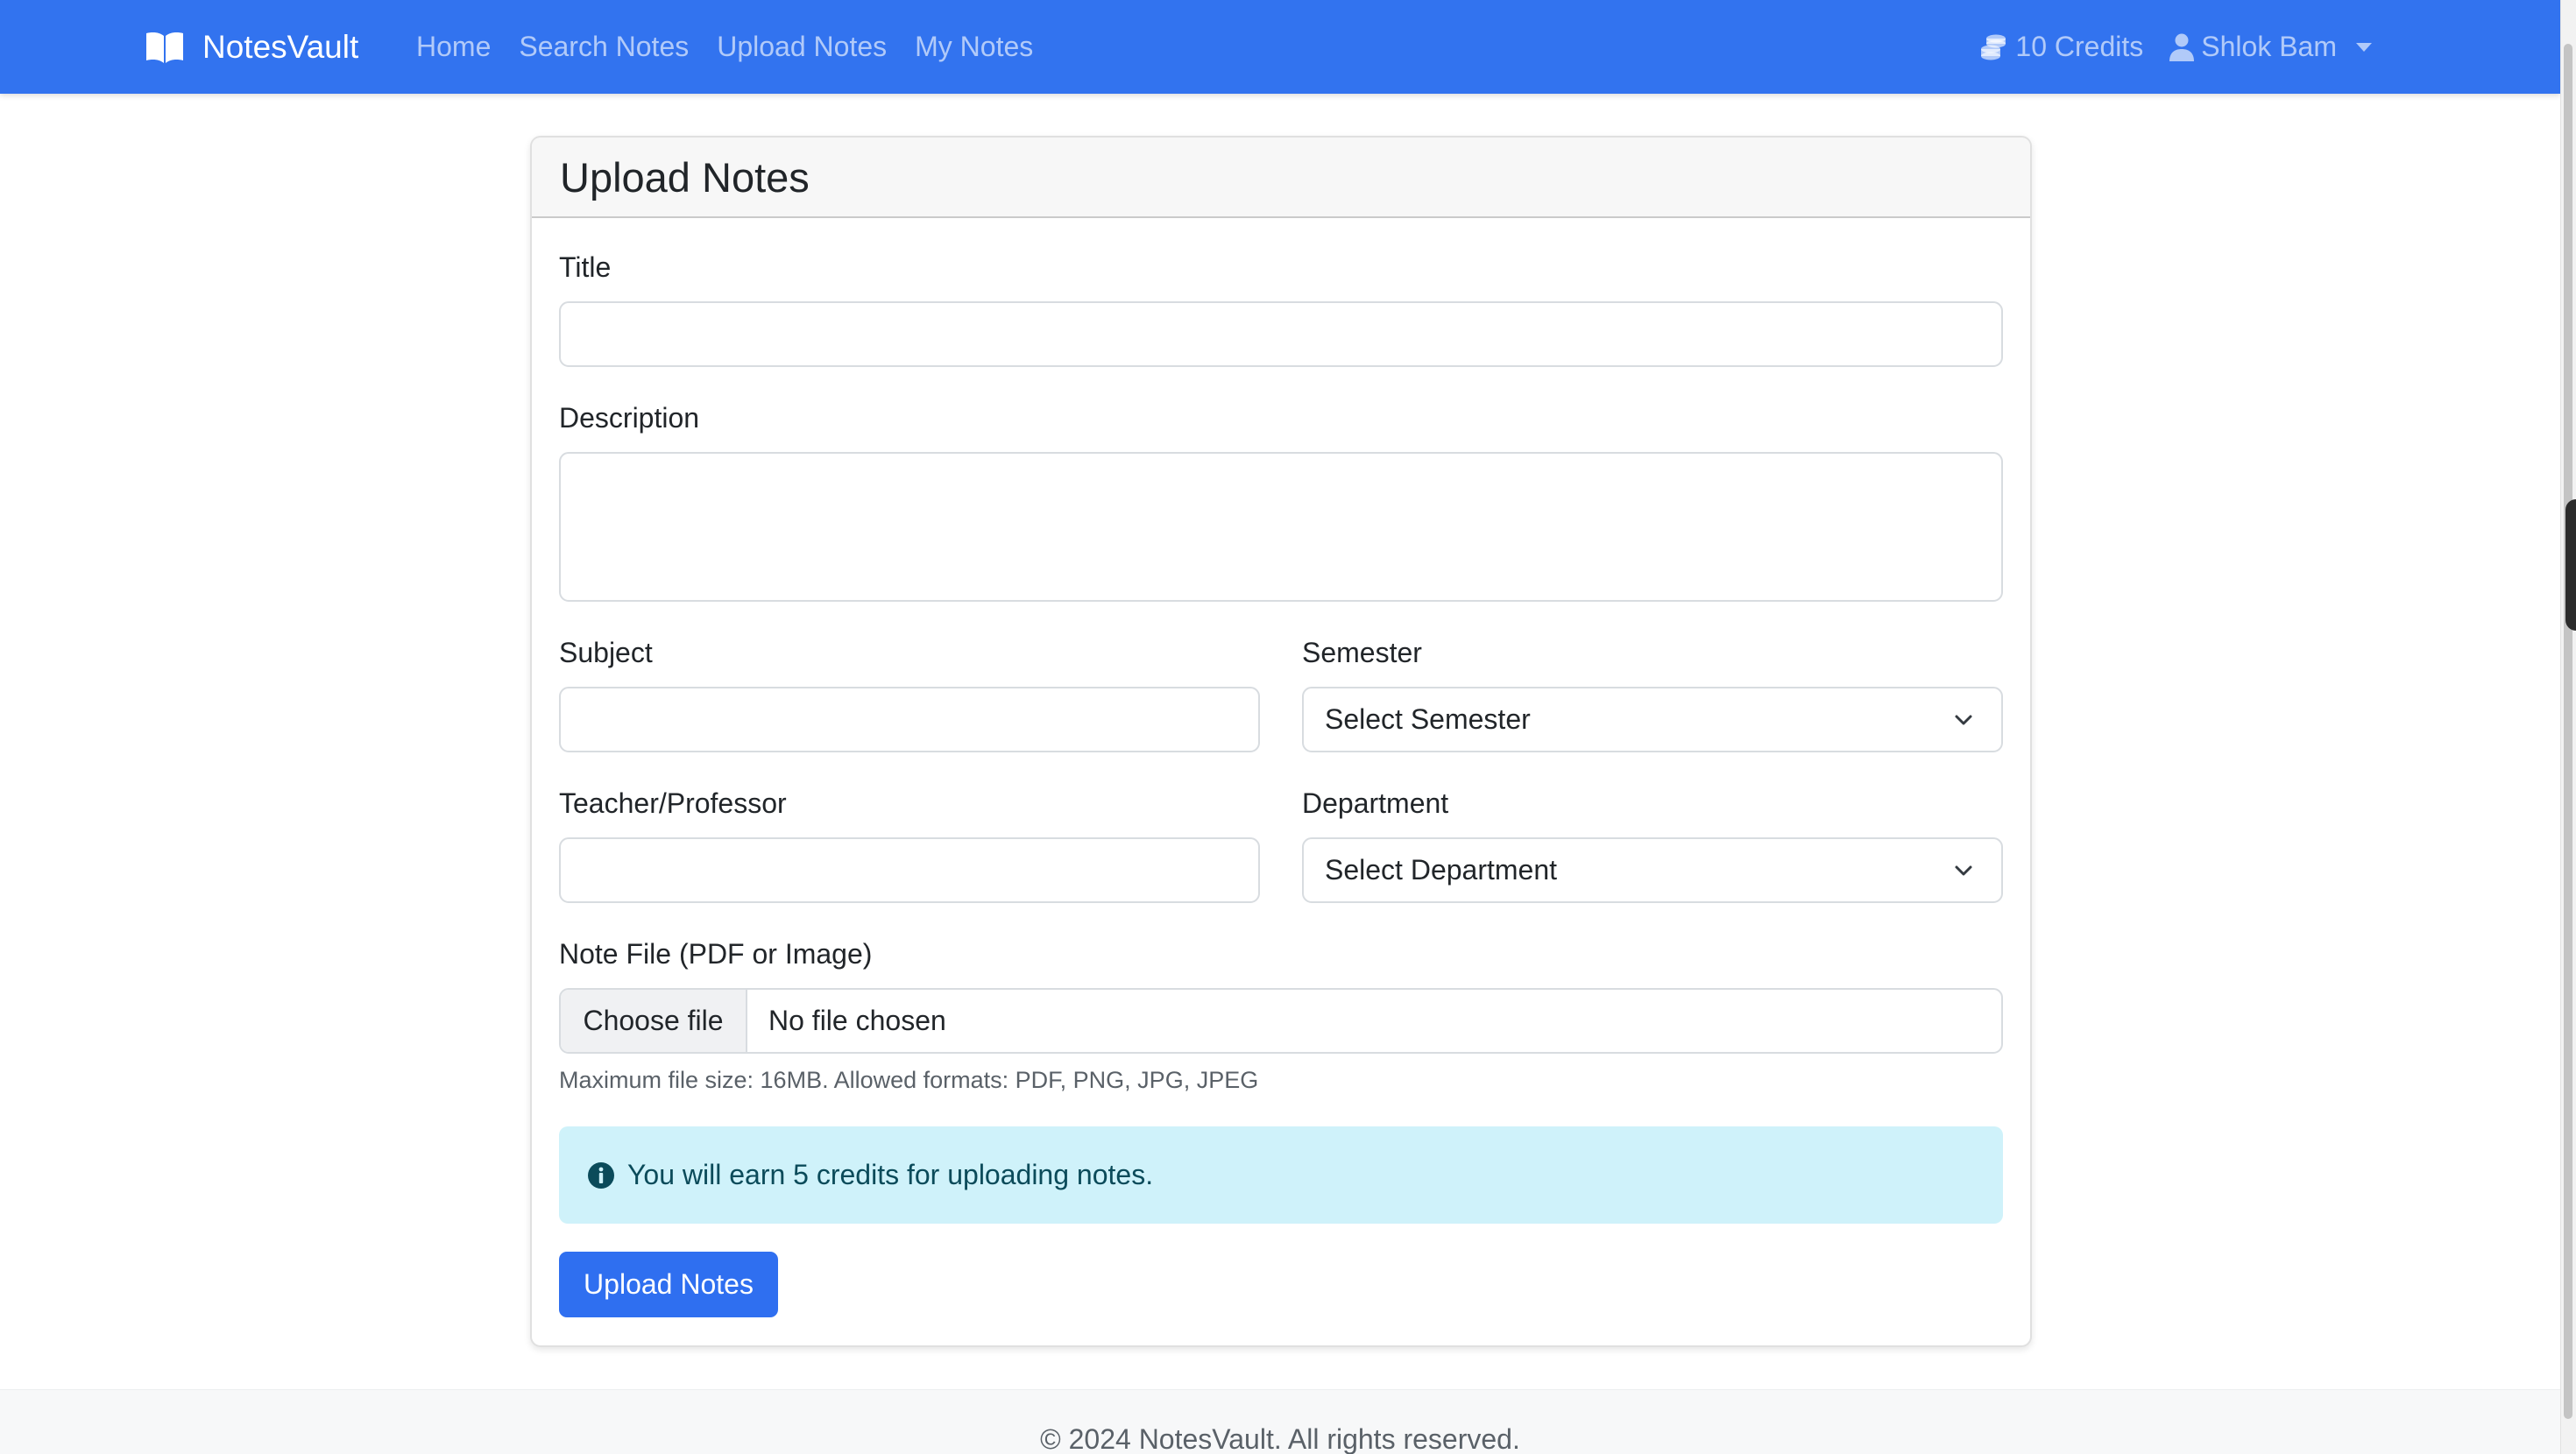  I want to click on file-status: No file chosen, so click(857, 1021).